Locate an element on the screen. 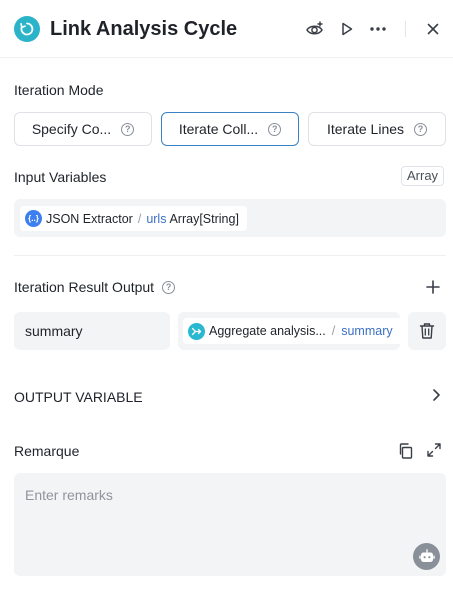 This screenshot has width=453, height=593. more-icon is located at coordinates (378, 29).